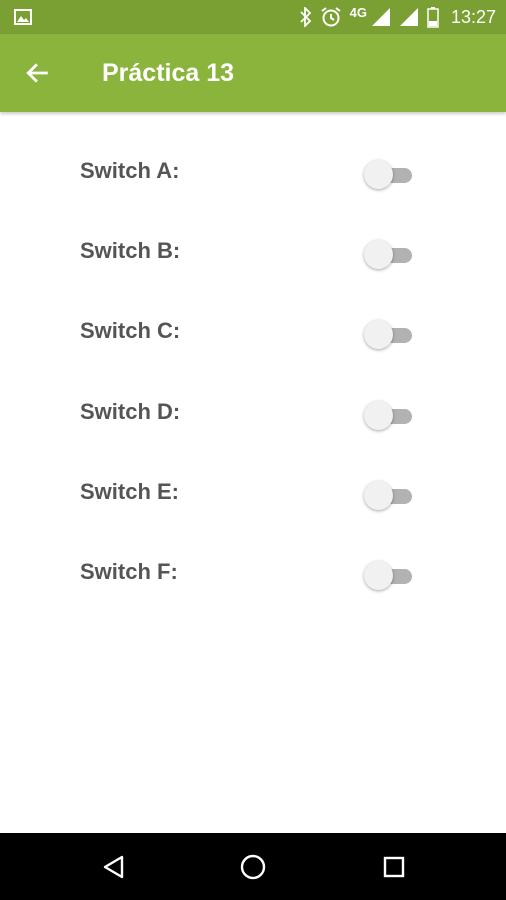 Image resolution: width=506 pixels, height=900 pixels. Describe the element at coordinates (253, 254) in the screenshot. I see `switch-row: Switch B:` at that location.